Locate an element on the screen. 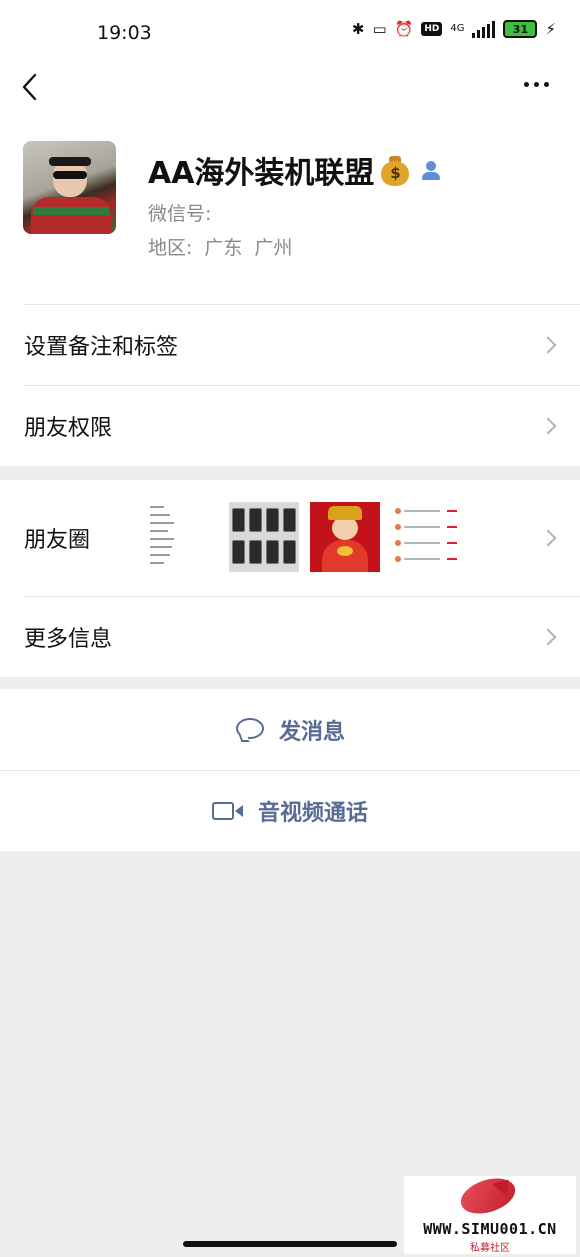 This screenshot has height=1257, width=580. battery-icon: 31 is located at coordinates (520, 29).